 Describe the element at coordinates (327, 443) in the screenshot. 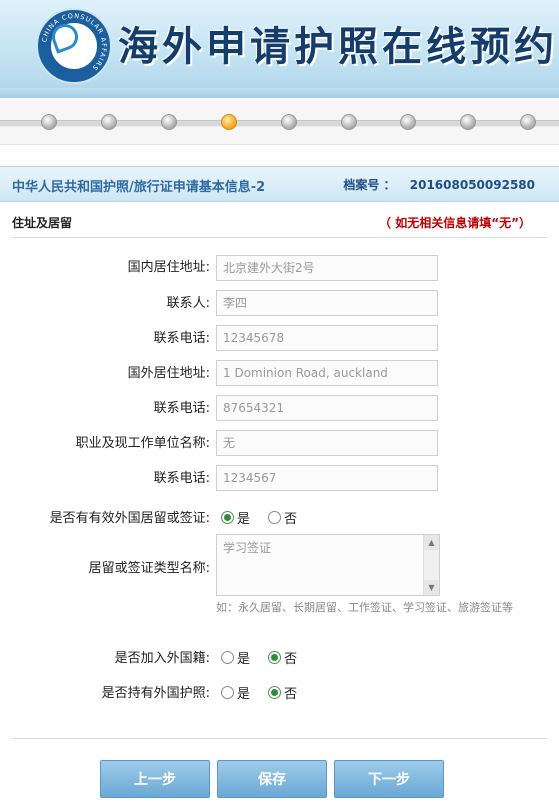

I see `occupation-input: 无` at that location.